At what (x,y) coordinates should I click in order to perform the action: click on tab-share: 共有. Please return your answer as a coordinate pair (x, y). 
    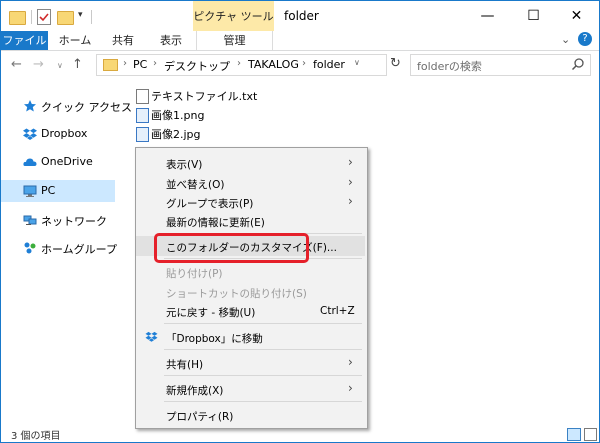
    Looking at the image, I should click on (123, 40).